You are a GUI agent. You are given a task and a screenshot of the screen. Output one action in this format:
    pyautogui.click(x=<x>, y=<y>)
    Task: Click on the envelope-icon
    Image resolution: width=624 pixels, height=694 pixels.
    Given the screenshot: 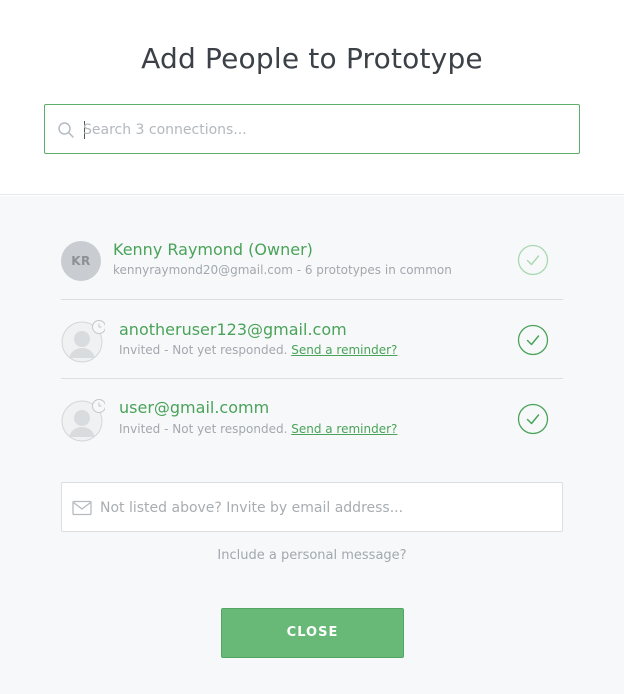 What is the action you would take?
    pyautogui.click(x=82, y=508)
    